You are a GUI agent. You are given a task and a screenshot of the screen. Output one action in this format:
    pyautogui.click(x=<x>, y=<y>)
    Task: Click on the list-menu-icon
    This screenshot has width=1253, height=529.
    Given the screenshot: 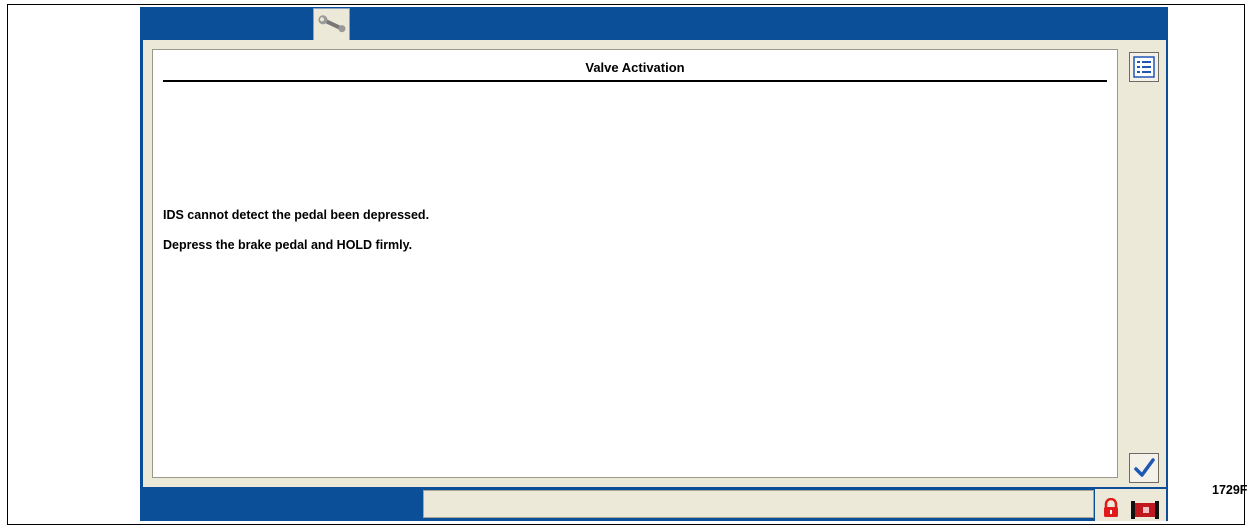 What is the action you would take?
    pyautogui.click(x=1144, y=67)
    